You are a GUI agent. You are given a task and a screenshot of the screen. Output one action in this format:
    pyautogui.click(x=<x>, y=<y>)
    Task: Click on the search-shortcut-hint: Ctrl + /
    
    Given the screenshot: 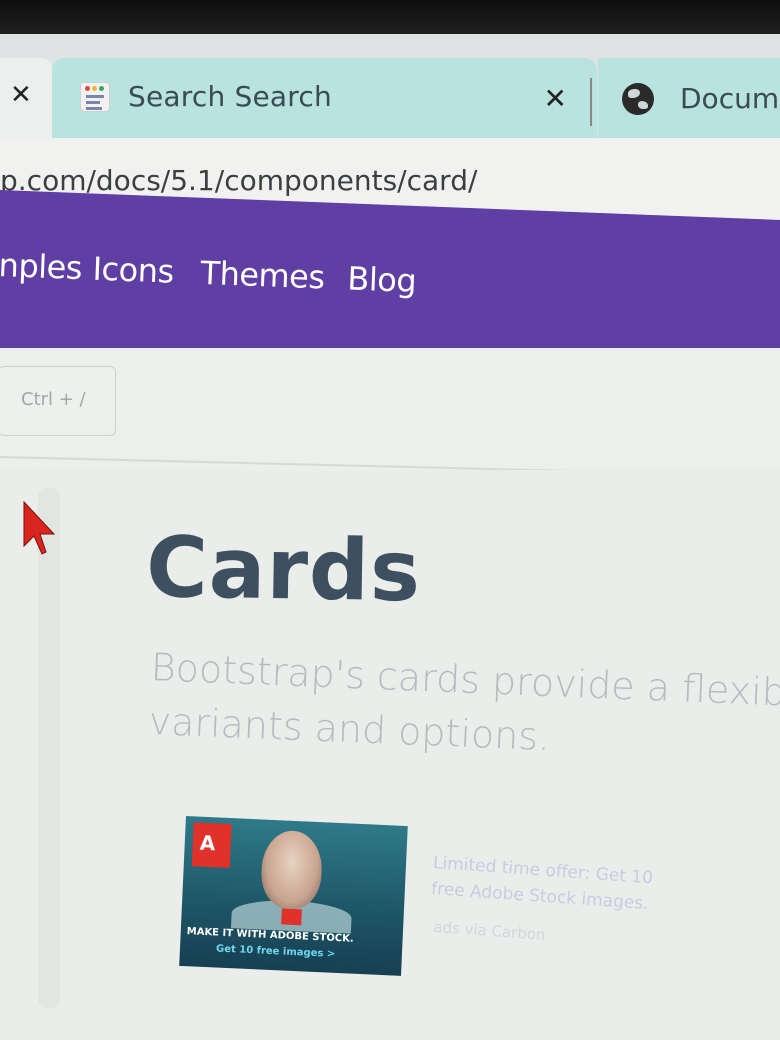 What is the action you would take?
    pyautogui.click(x=58, y=401)
    